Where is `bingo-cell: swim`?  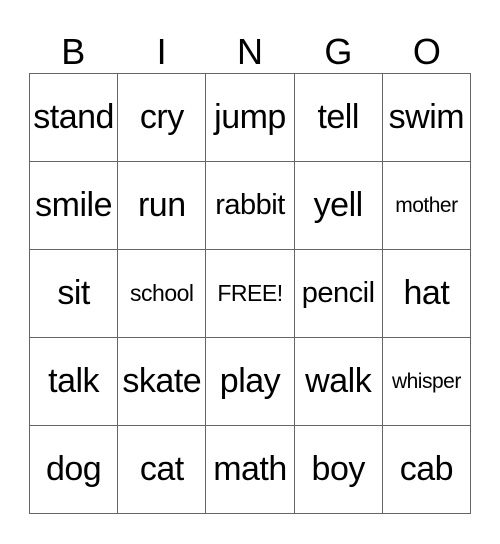
bingo-cell: swim is located at coordinates (426, 118).